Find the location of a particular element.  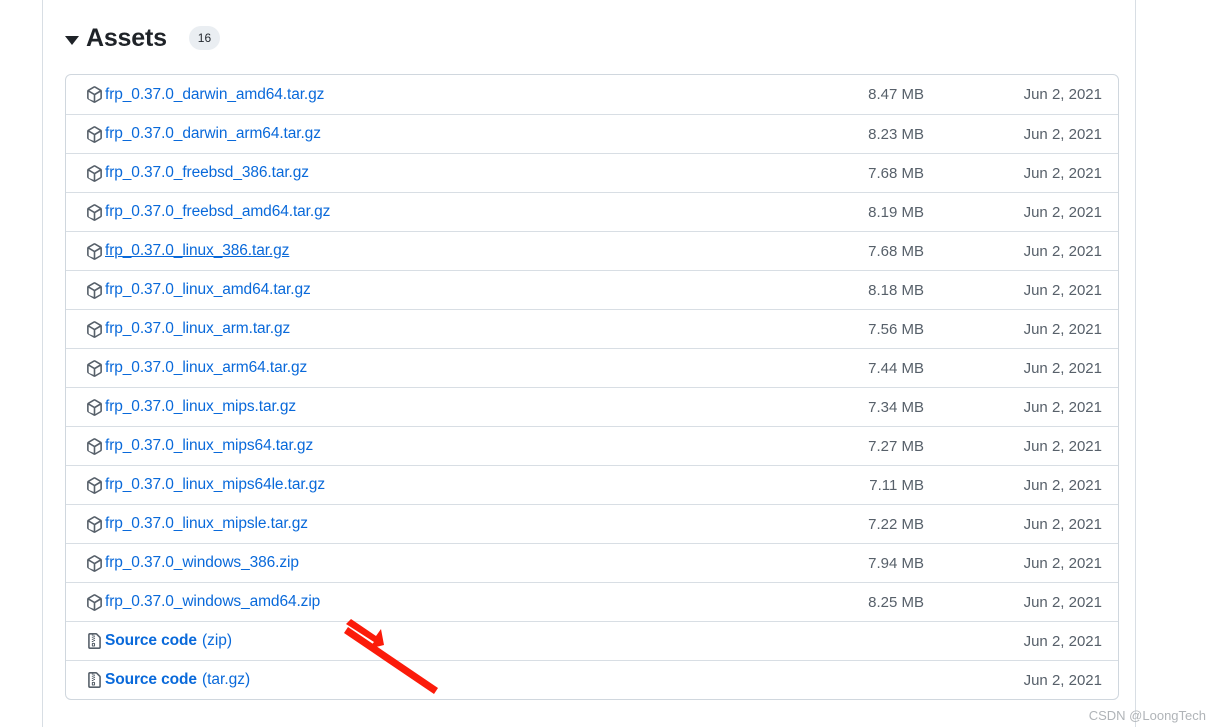

asset-size: 7.94 MB is located at coordinates (896, 563).